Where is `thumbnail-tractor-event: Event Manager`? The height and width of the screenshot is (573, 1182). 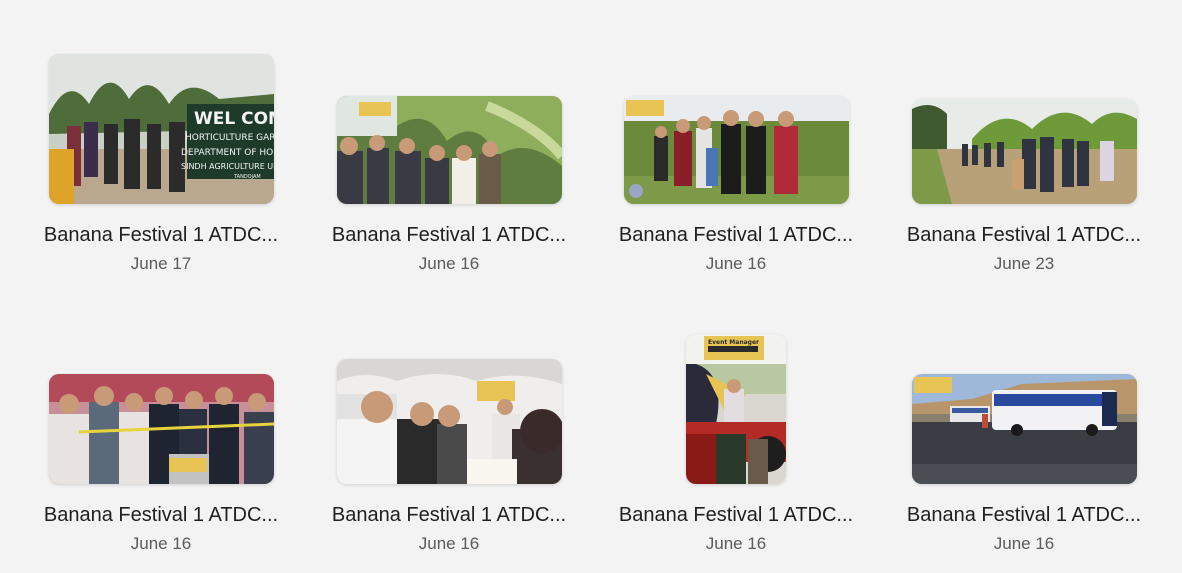
thumbnail-tractor-event: Event Manager is located at coordinates (736, 409).